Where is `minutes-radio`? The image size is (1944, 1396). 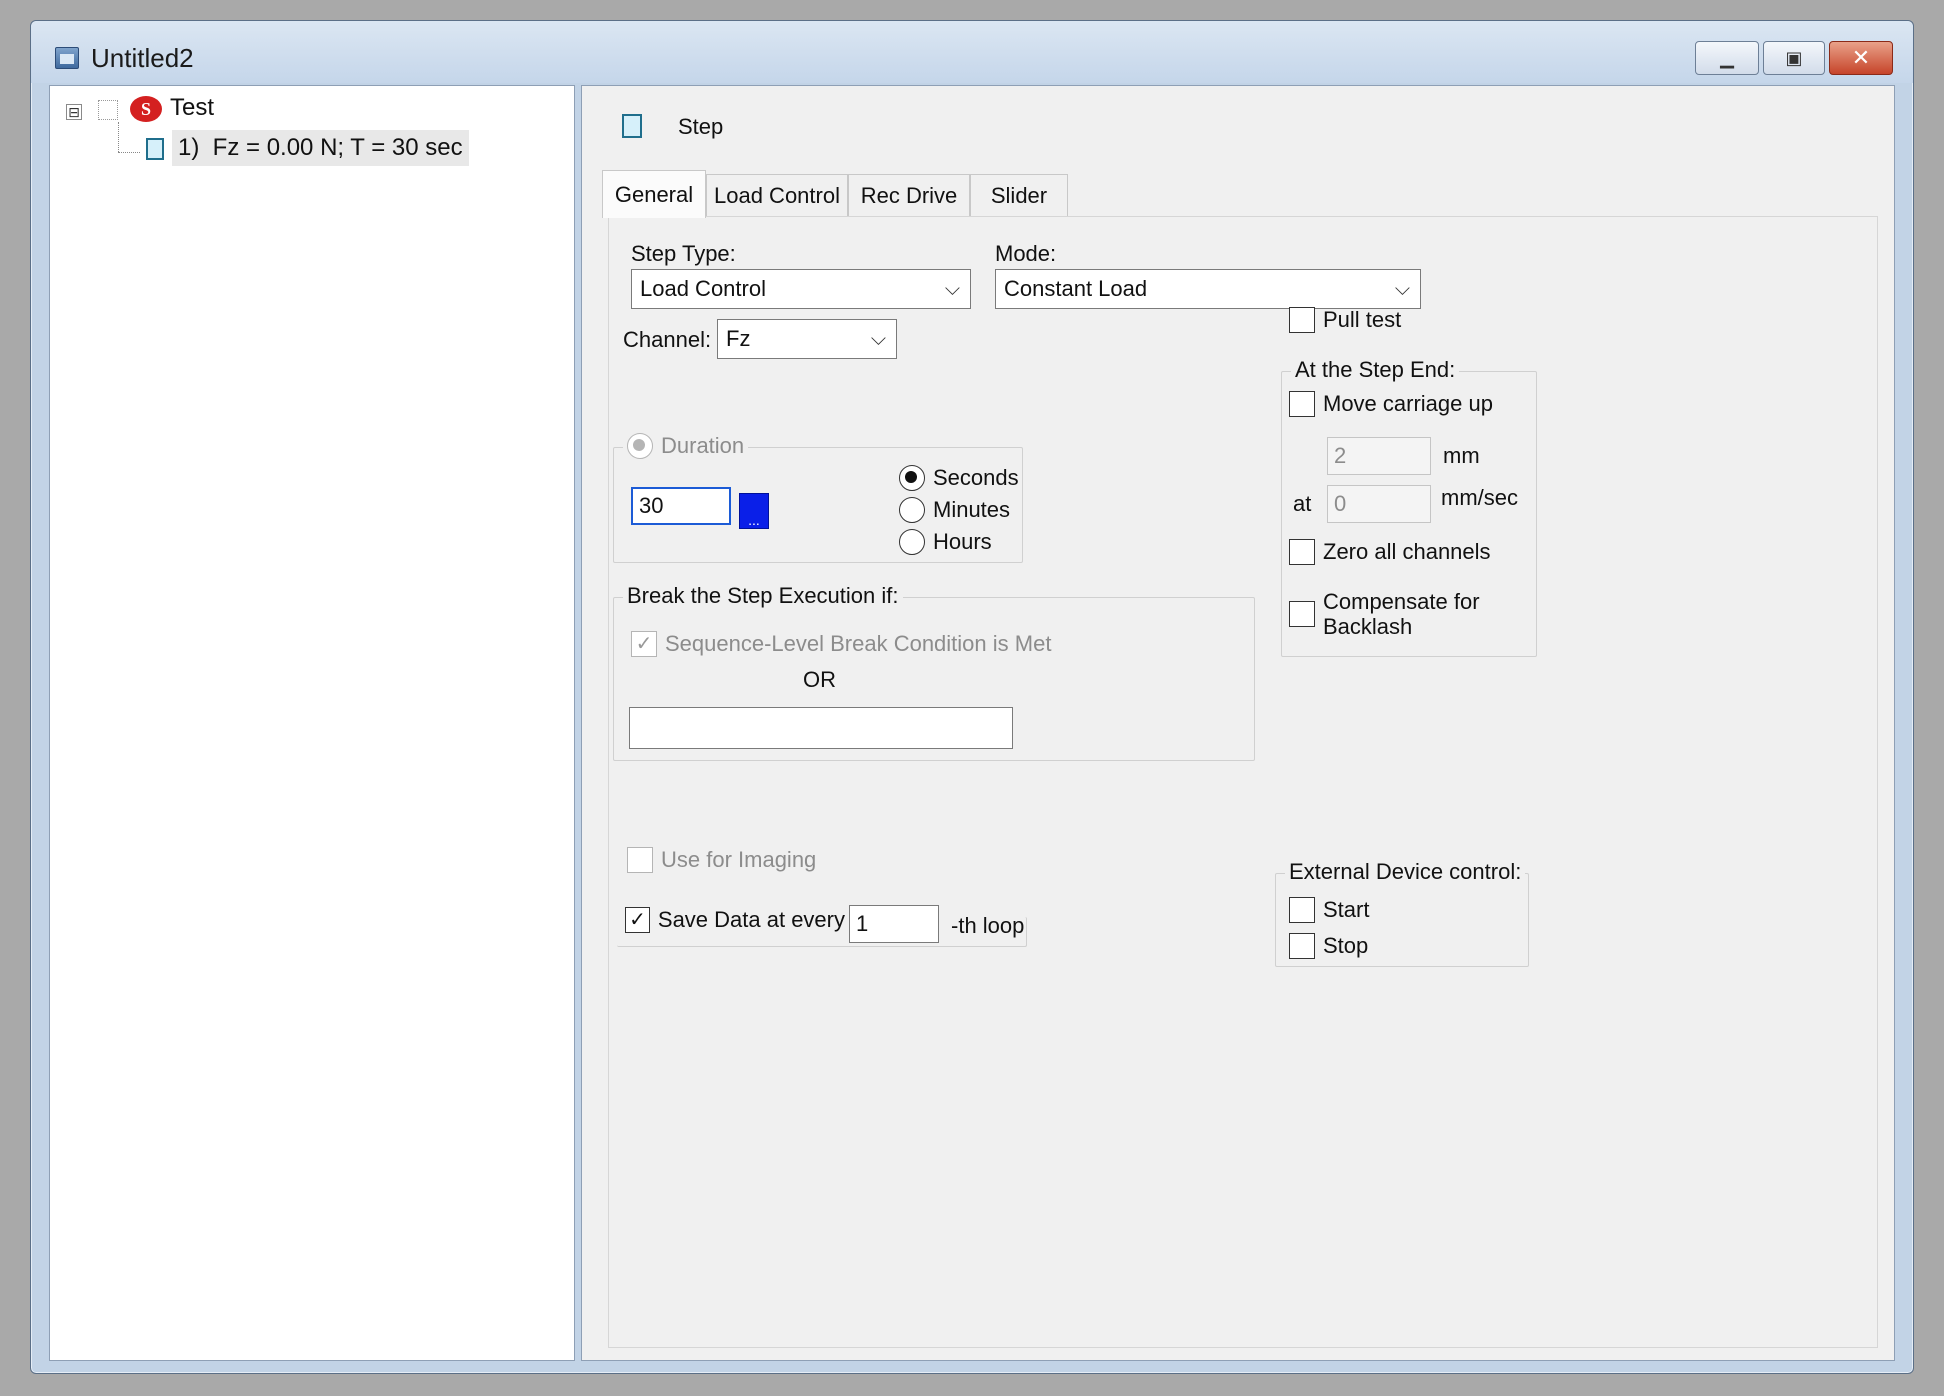
minutes-radio is located at coordinates (912, 510).